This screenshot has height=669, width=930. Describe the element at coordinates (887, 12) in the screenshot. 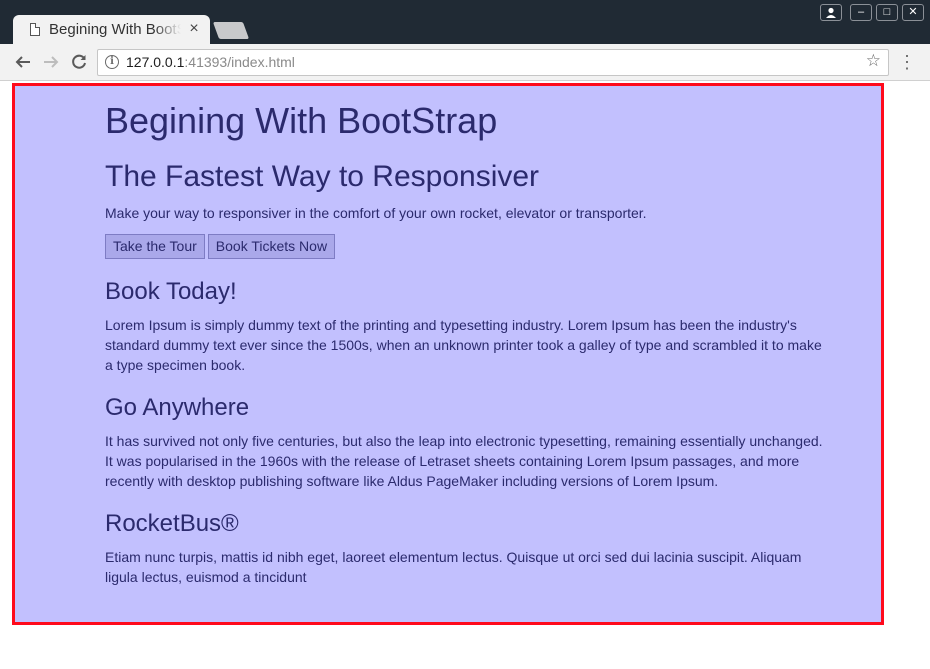

I see `maximize-button: □` at that location.